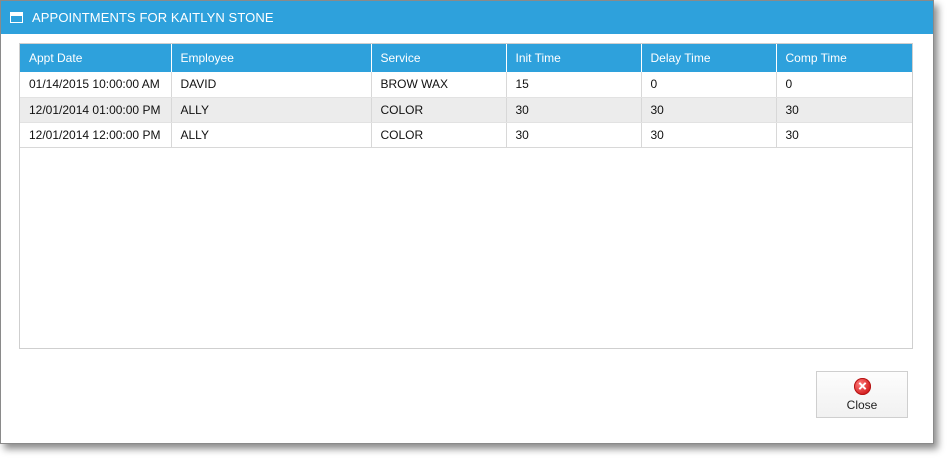 The width and height of the screenshot is (948, 461). Describe the element at coordinates (862, 386) in the screenshot. I see `close-circle-icon` at that location.